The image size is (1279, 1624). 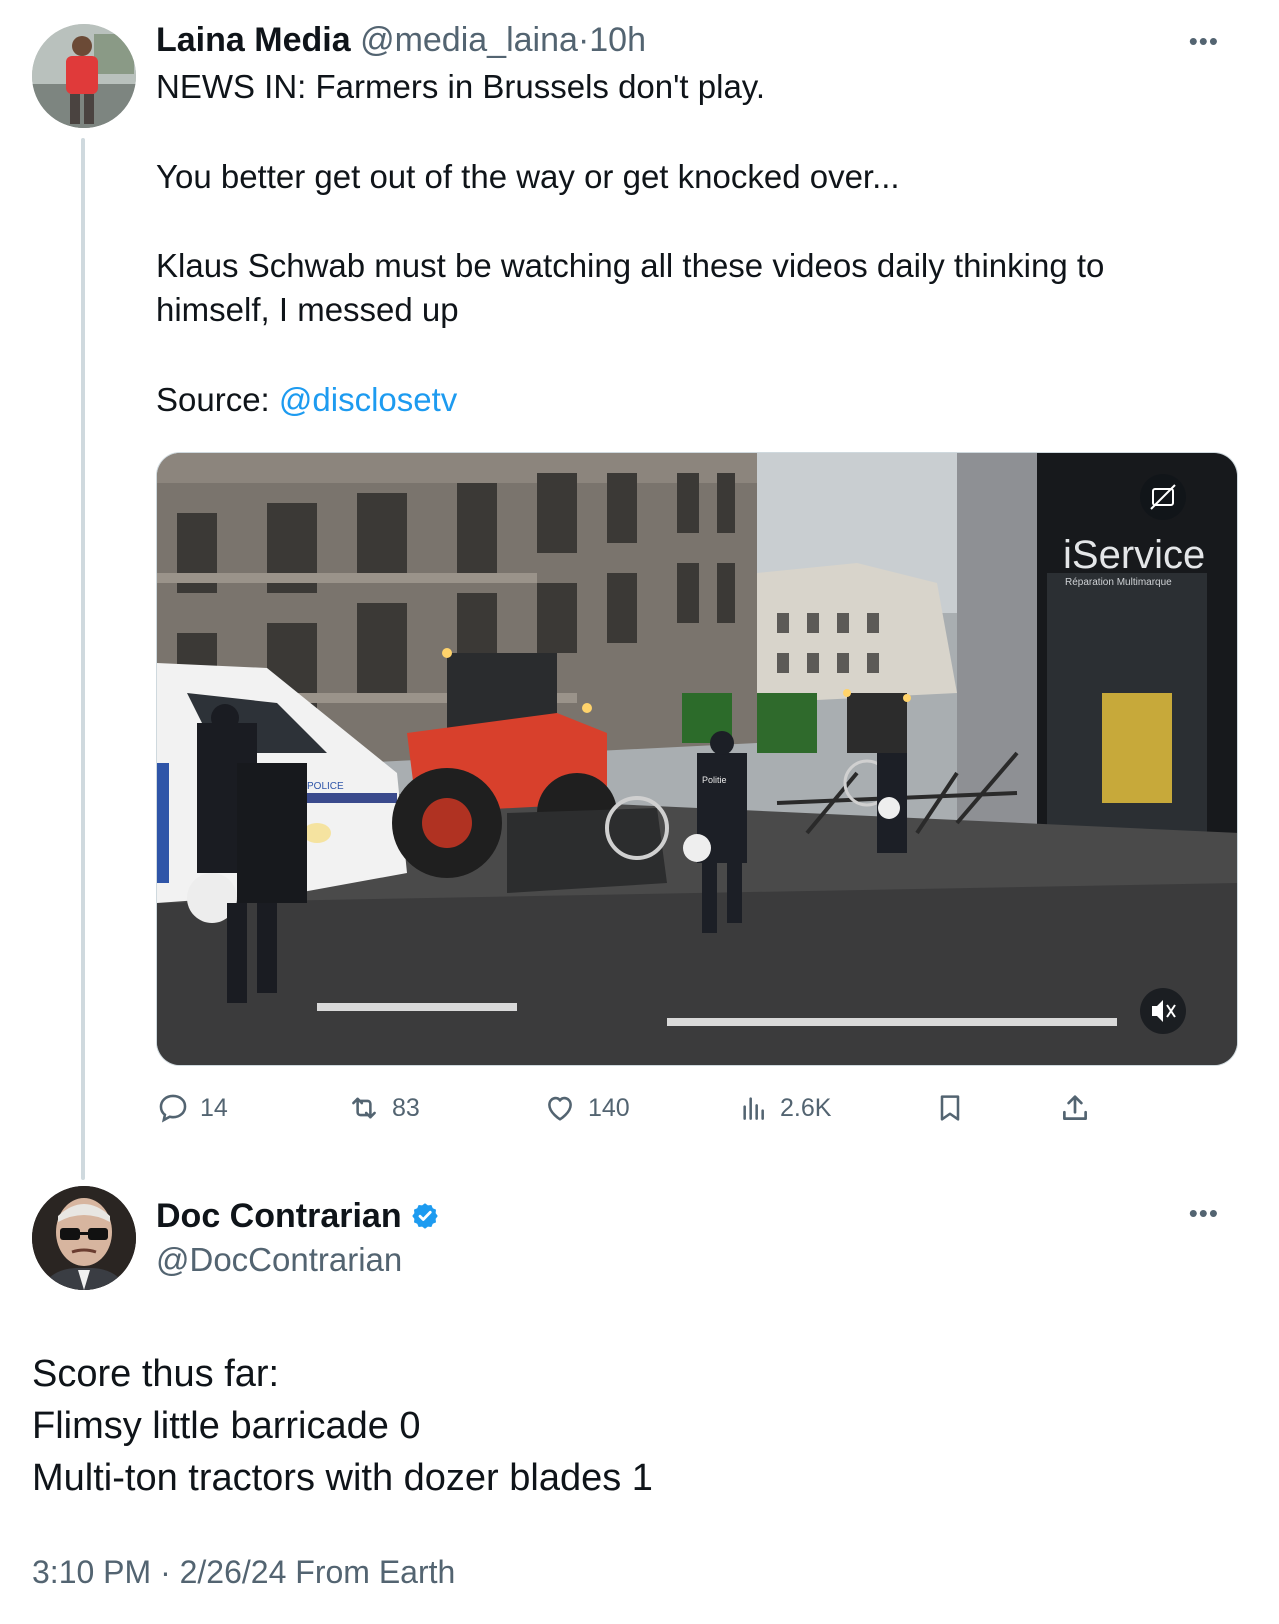 What do you see at coordinates (383, 1108) in the screenshot?
I see `repost-button: 83` at bounding box center [383, 1108].